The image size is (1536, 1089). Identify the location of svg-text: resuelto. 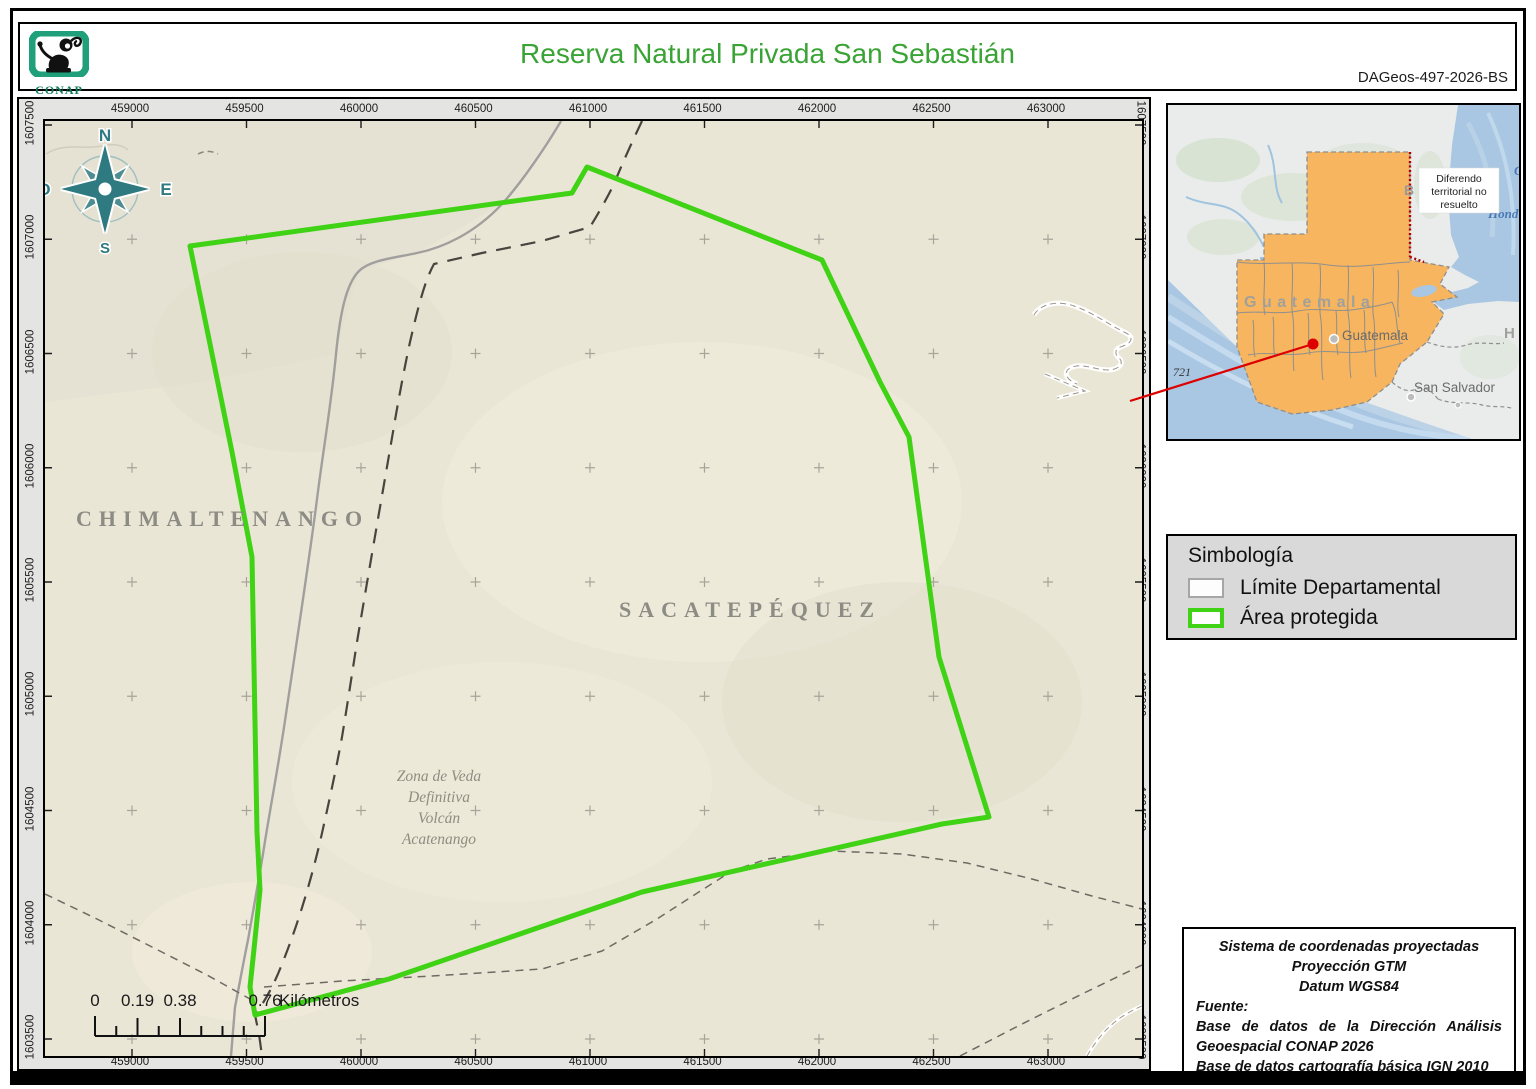
(1459, 205).